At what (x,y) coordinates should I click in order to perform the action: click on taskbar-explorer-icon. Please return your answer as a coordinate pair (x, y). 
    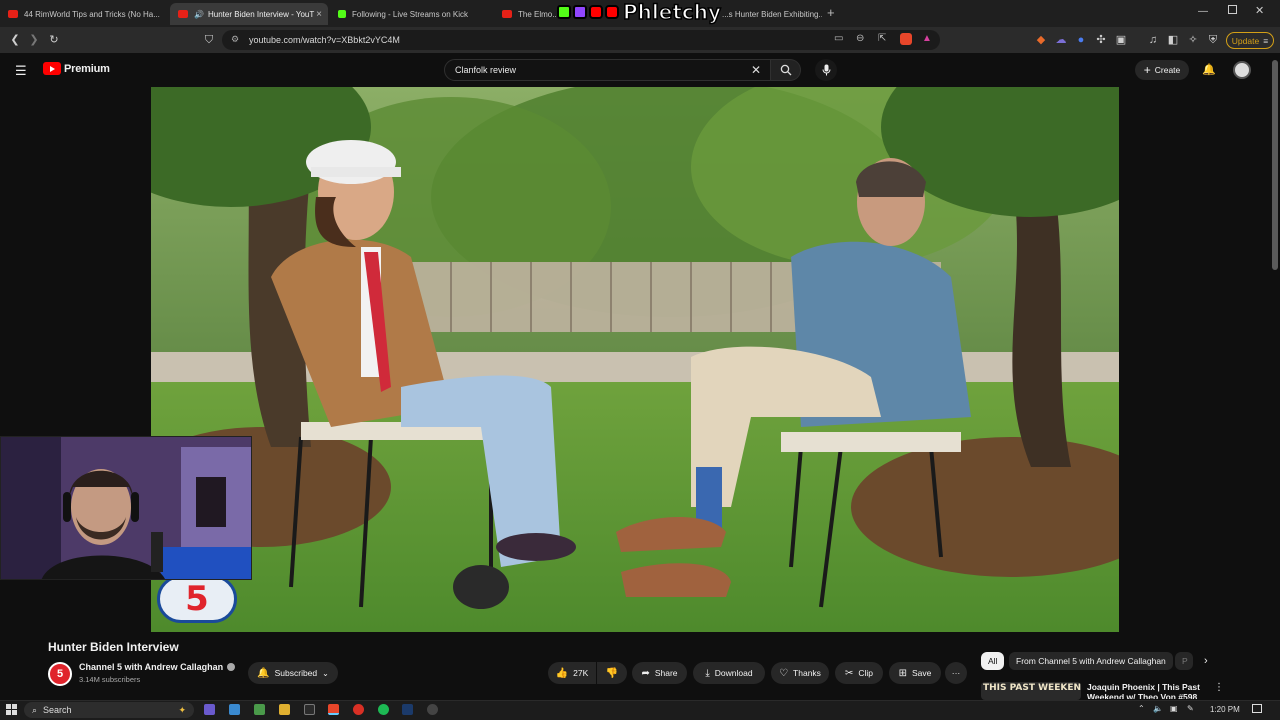
    Looking at the image, I should click on (284, 709).